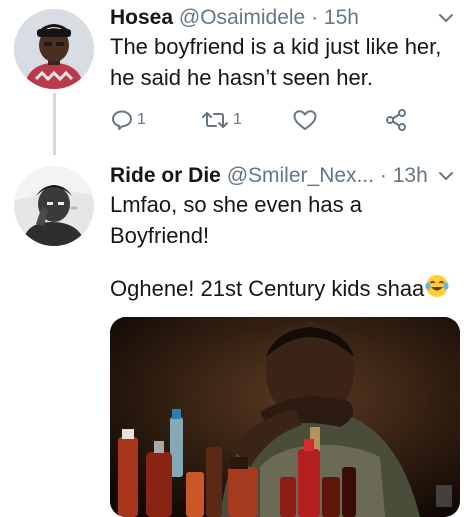 This screenshot has width=476, height=517. What do you see at coordinates (237, 119) in the screenshot?
I see `retweet-count: 1` at bounding box center [237, 119].